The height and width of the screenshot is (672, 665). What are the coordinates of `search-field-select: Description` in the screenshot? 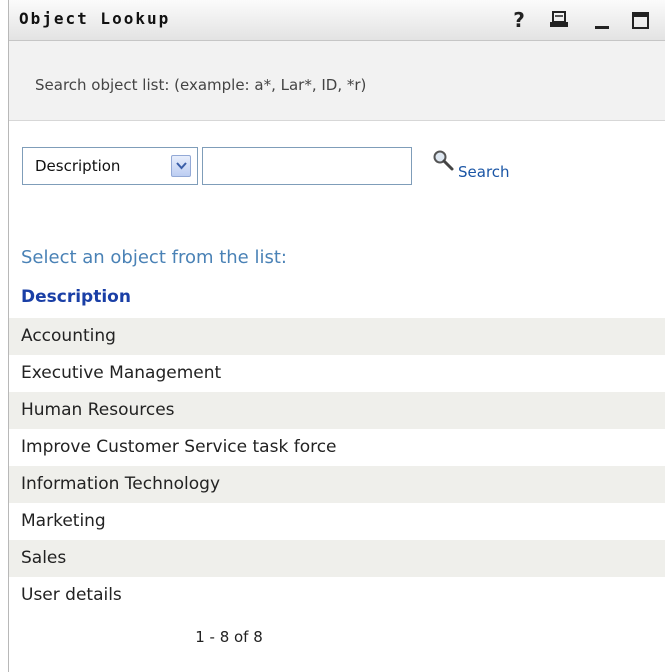 It's located at (110, 166).